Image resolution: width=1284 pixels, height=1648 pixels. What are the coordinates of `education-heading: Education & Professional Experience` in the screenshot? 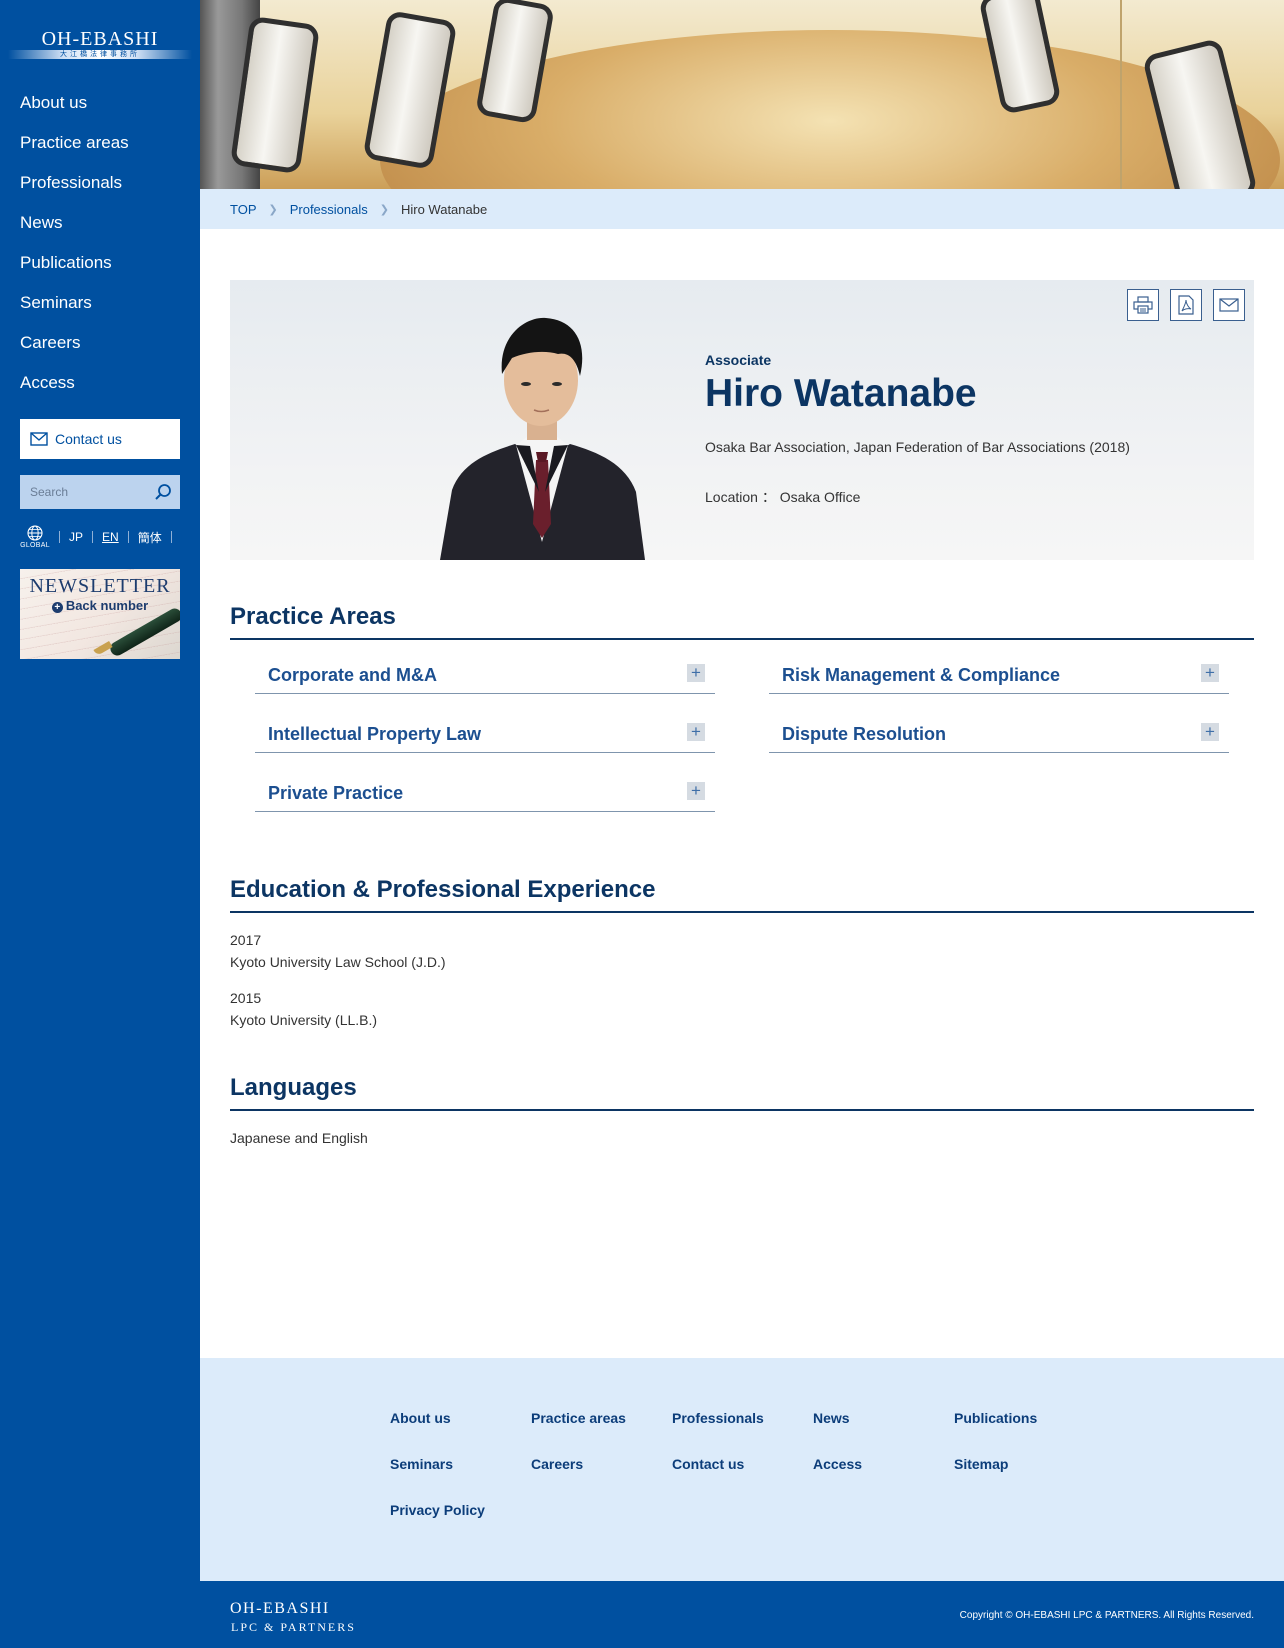 It's located at (742, 894).